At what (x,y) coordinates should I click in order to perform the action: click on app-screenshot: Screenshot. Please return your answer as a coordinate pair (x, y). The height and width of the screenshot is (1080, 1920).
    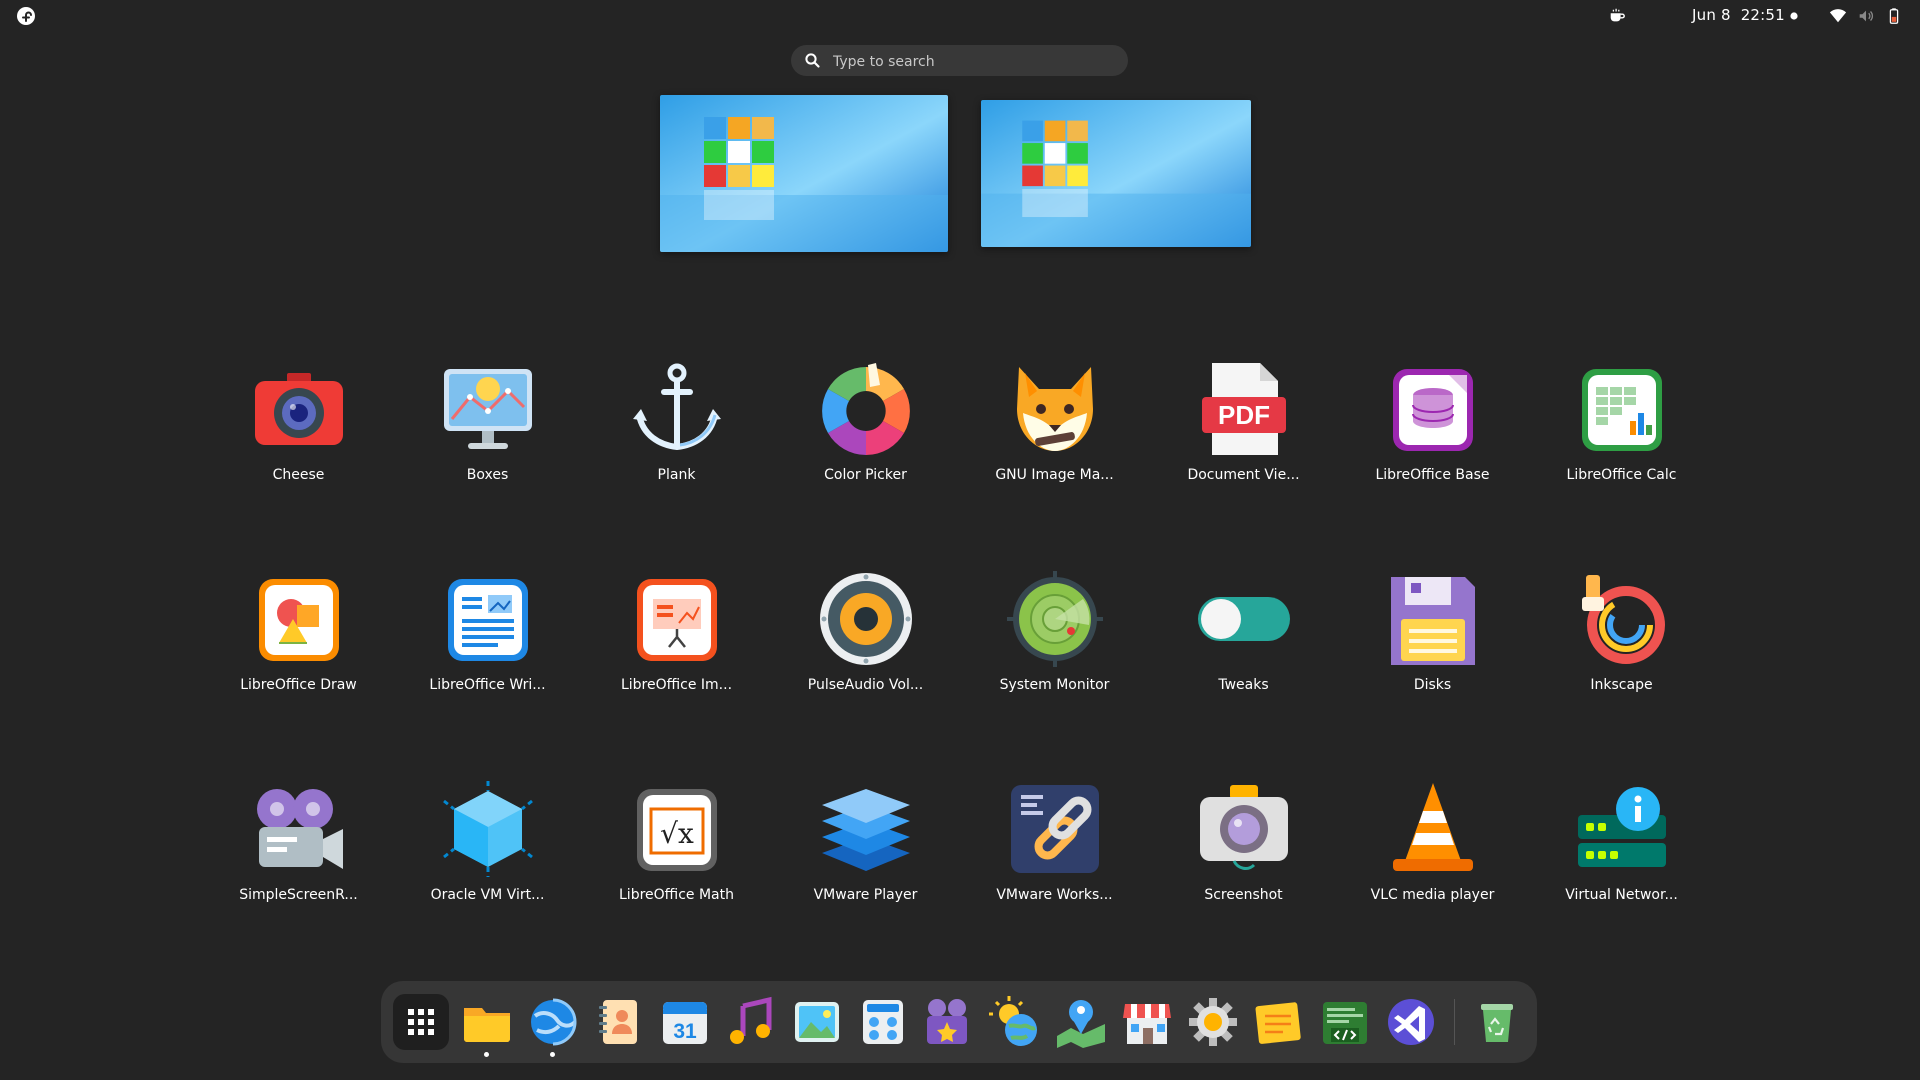
    Looking at the image, I should click on (1243, 870).